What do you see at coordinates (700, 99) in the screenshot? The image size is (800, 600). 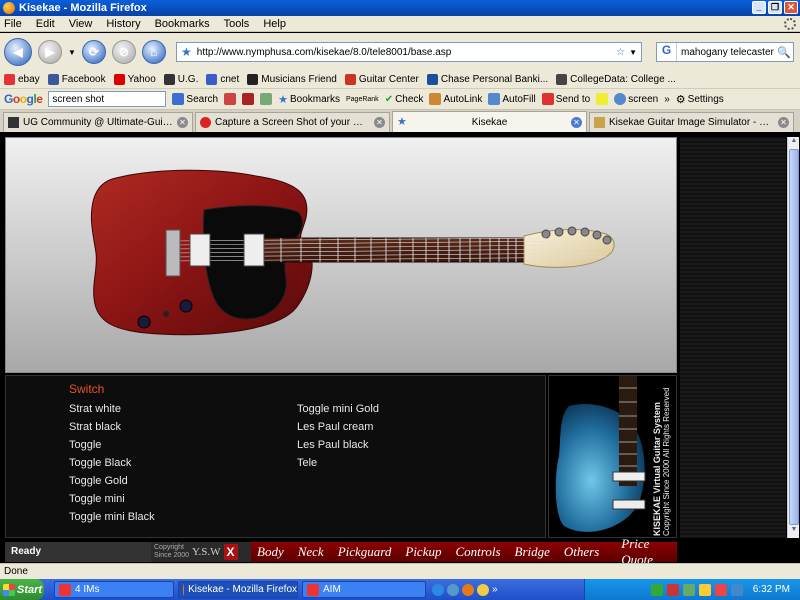 I see `google-settings-button: ⚙ Settings` at bounding box center [700, 99].